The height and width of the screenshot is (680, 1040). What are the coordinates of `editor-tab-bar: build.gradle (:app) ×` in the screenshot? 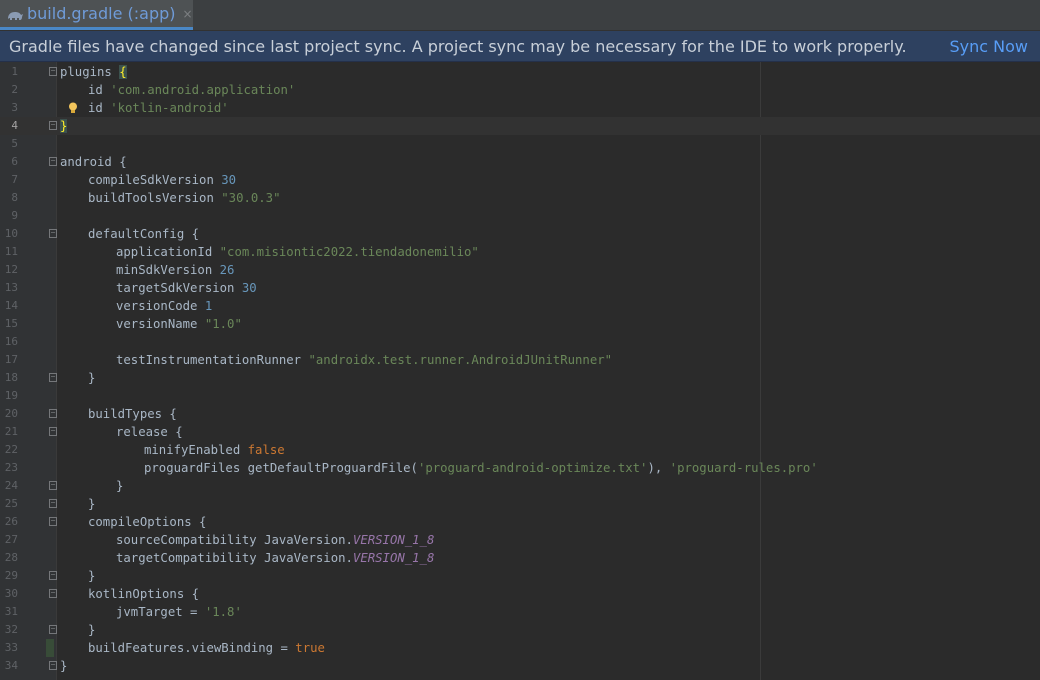 It's located at (520, 15).